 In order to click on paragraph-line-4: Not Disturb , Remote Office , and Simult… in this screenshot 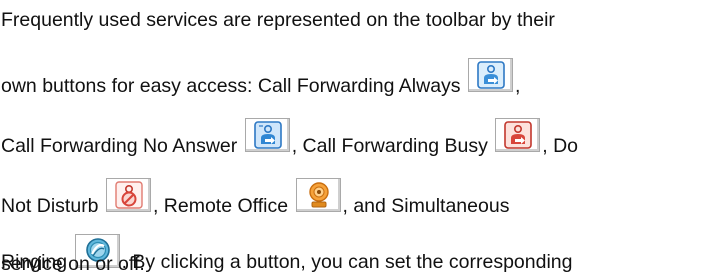, I will do `click(255, 198)`.